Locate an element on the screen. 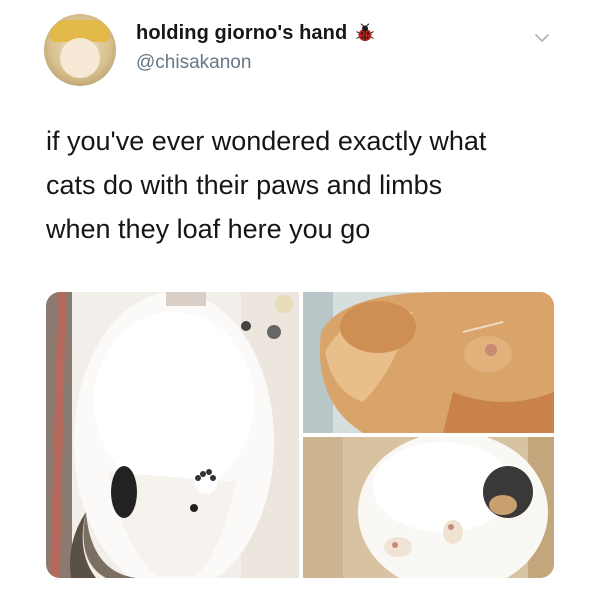 The height and width of the screenshot is (591, 600). white-cat-on-glass-photo is located at coordinates (428, 507).